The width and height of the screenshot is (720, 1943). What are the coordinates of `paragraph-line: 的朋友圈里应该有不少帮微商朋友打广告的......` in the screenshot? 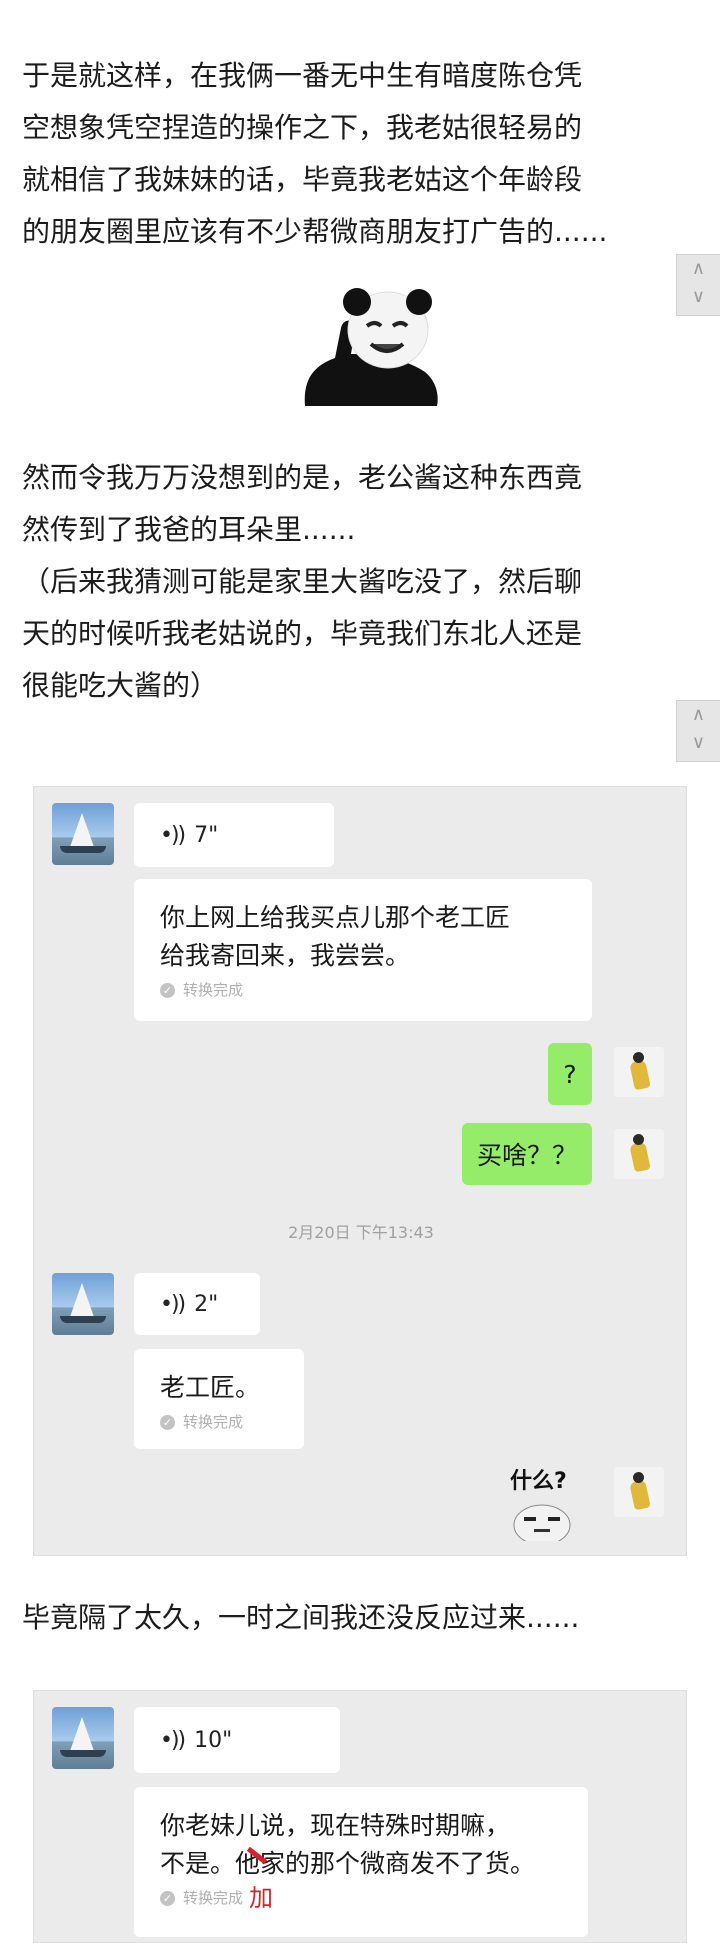 It's located at (315, 231).